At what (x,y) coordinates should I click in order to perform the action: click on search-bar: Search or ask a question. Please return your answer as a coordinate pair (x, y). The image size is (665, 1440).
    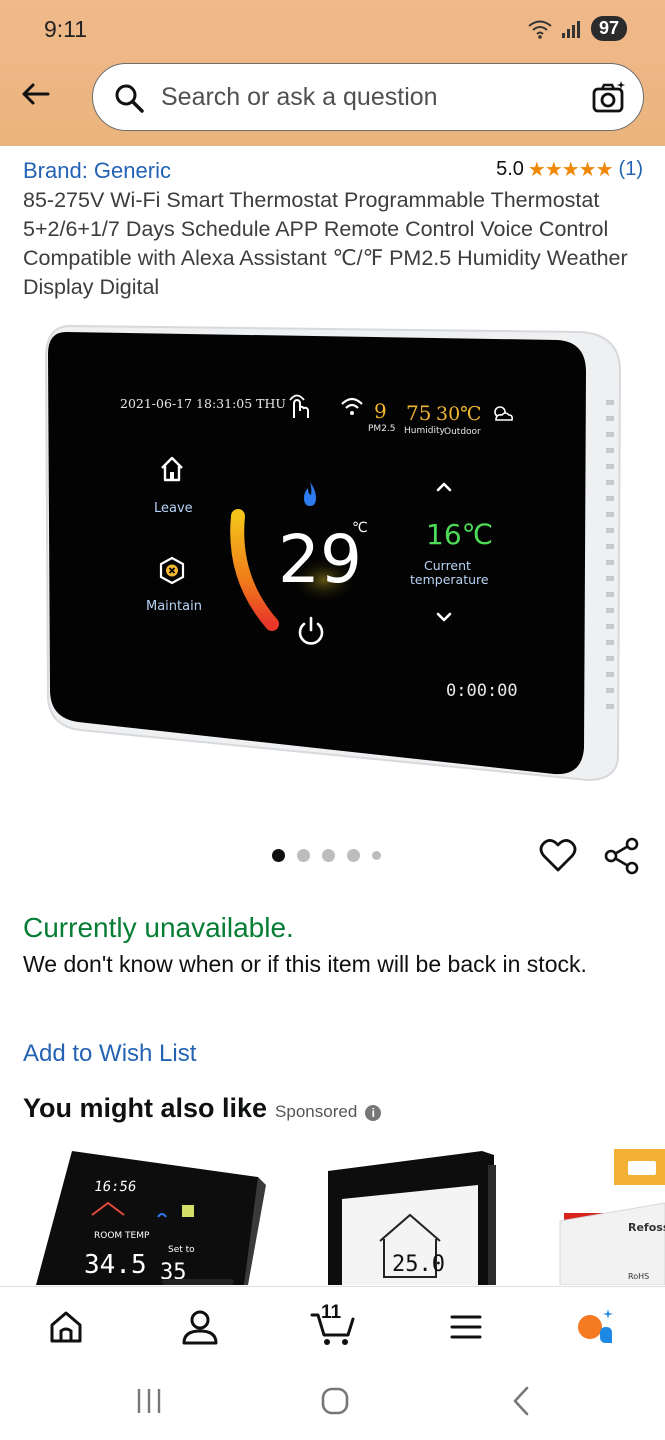
    Looking at the image, I should click on (368, 97).